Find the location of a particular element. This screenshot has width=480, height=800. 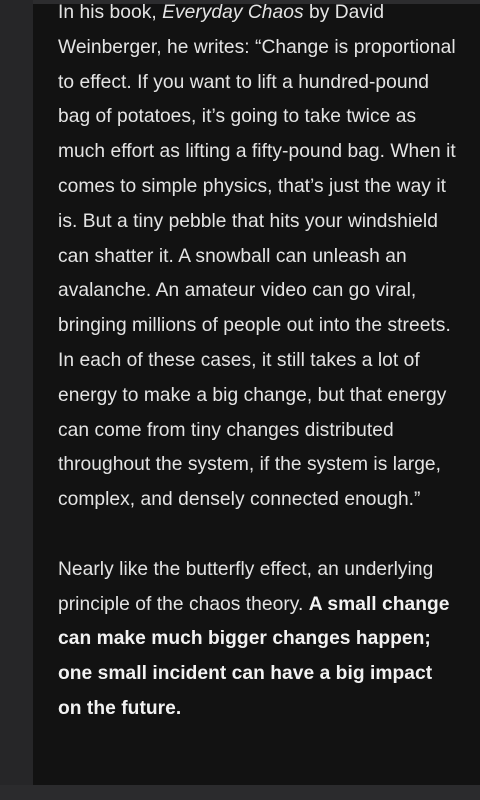

left-margin is located at coordinates (16, 400).